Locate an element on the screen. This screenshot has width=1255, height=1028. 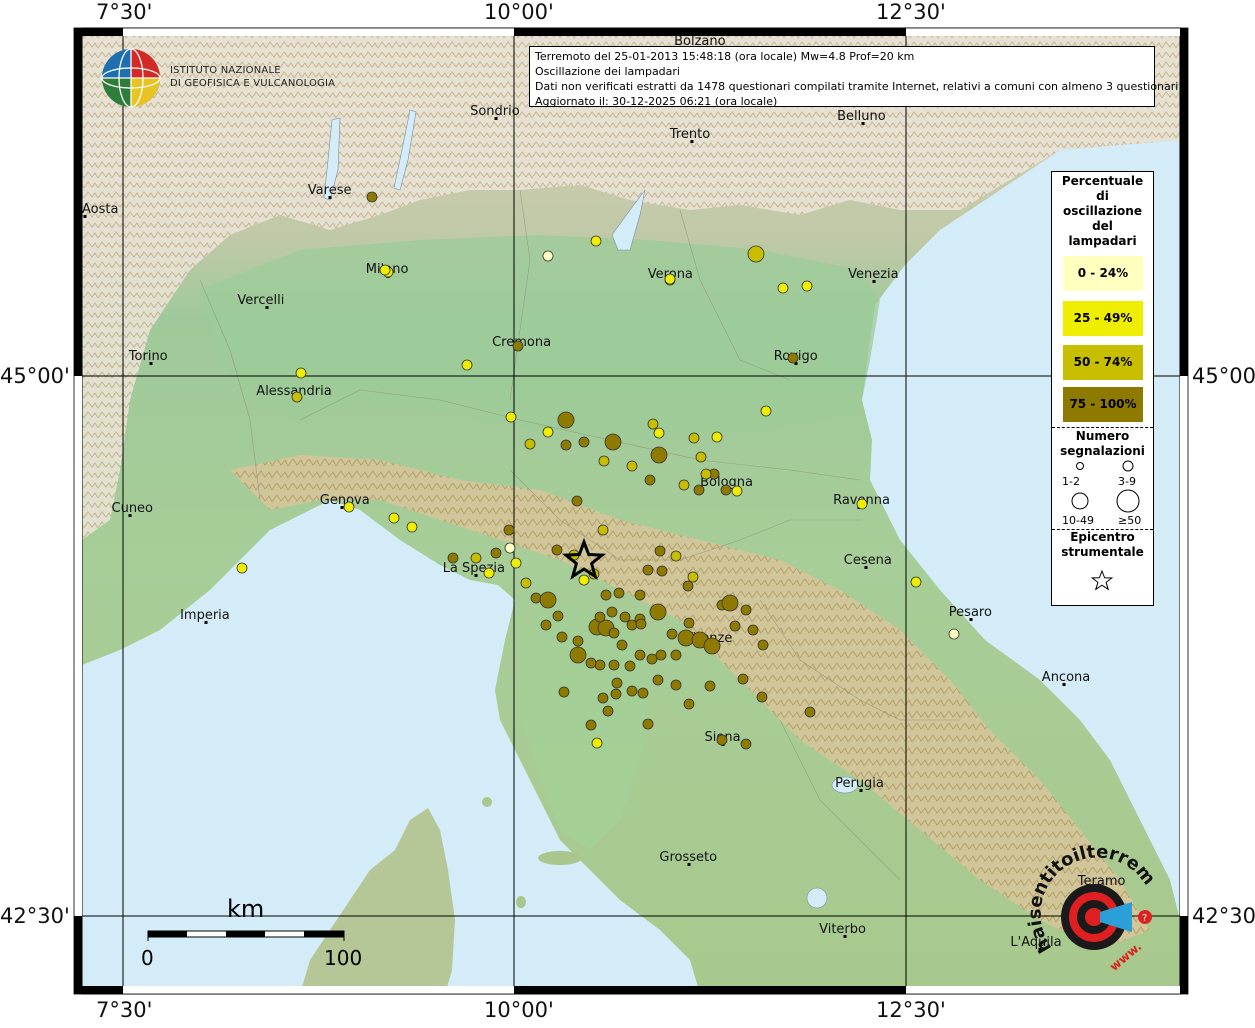
city-label: Grosseto is located at coordinates (688, 857).